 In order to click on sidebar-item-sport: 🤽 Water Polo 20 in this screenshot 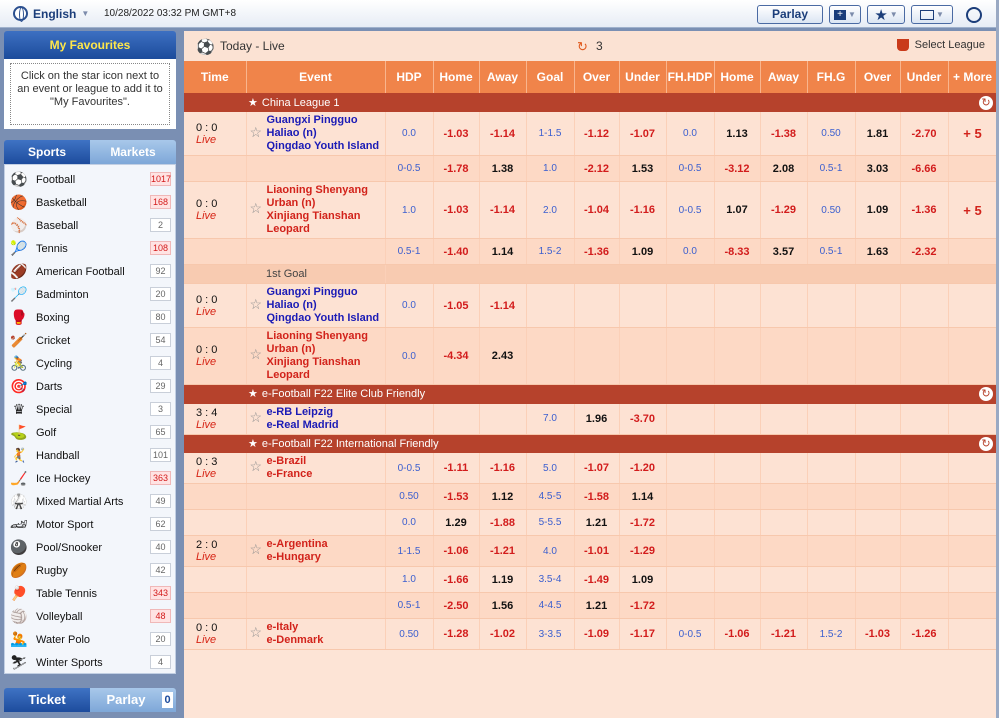, I will do `click(90, 639)`.